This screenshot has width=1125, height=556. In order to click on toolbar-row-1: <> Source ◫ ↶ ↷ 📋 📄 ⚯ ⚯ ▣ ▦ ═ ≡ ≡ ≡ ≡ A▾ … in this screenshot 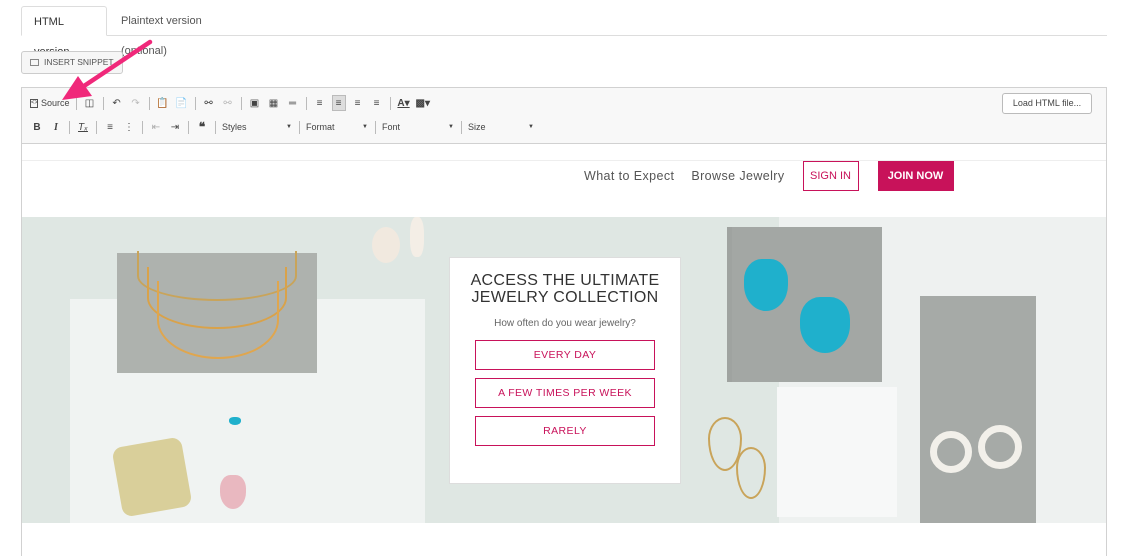, I will do `click(232, 103)`.